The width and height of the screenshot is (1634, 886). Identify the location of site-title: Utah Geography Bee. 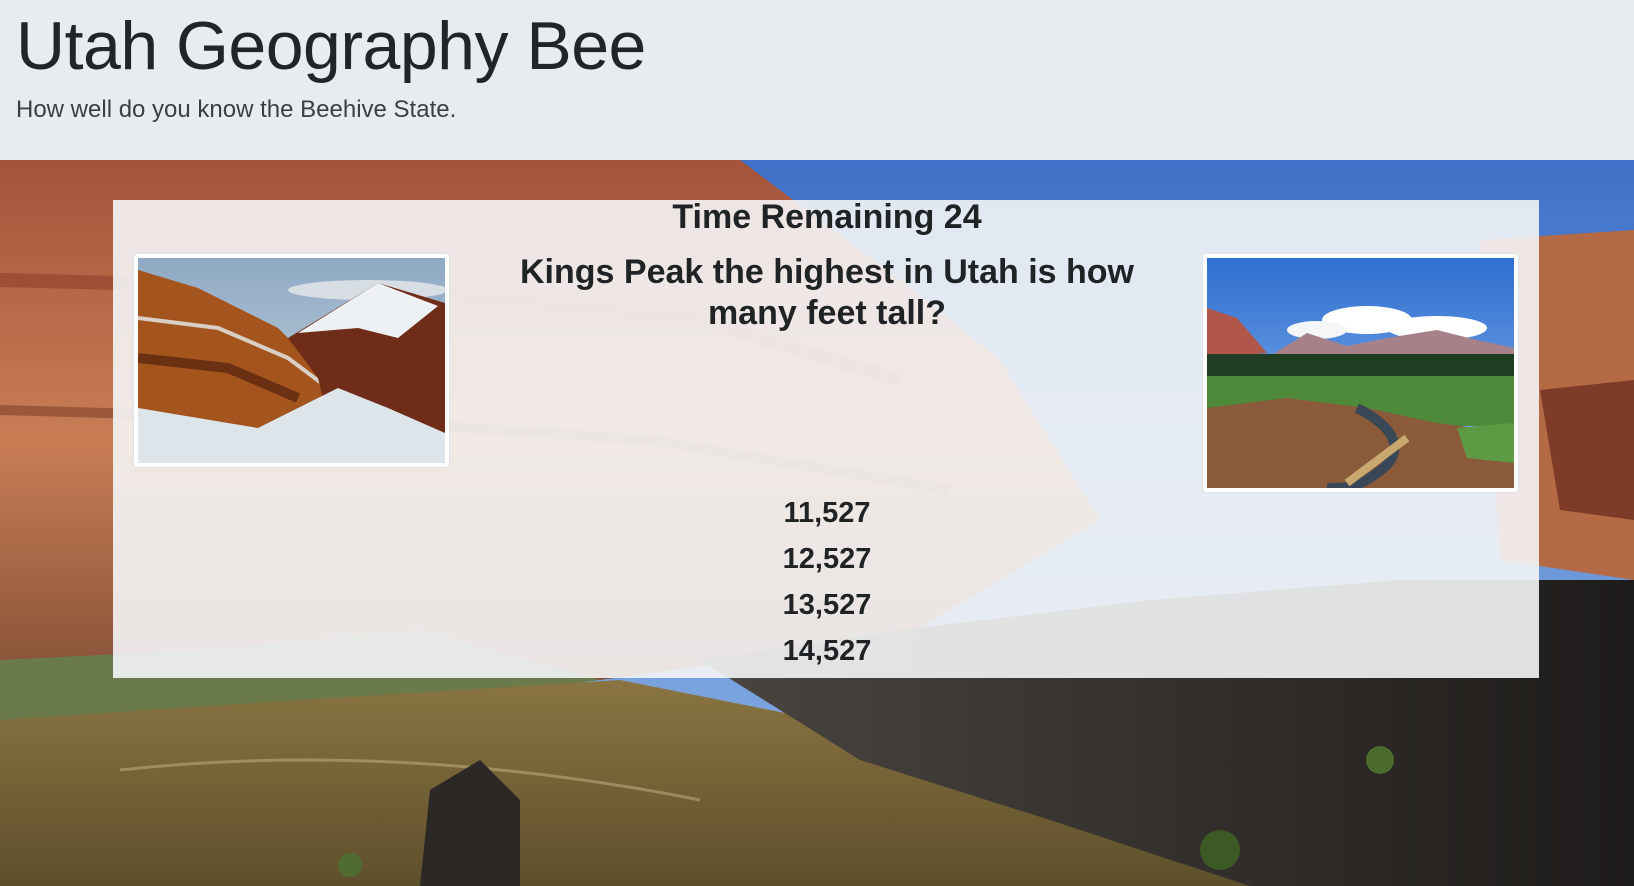
(331, 46).